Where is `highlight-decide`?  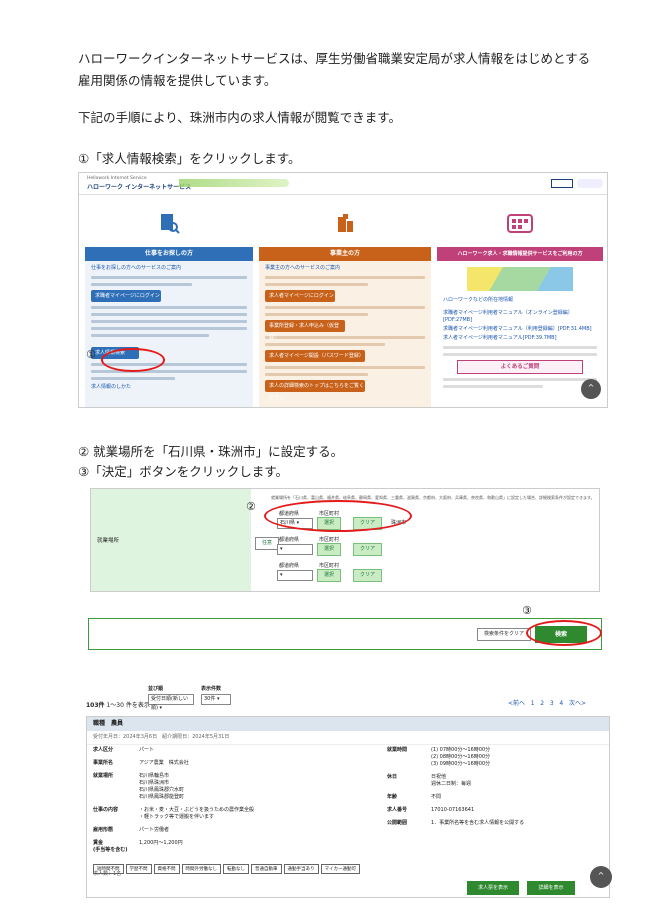
highlight-decide is located at coordinates (564, 633).